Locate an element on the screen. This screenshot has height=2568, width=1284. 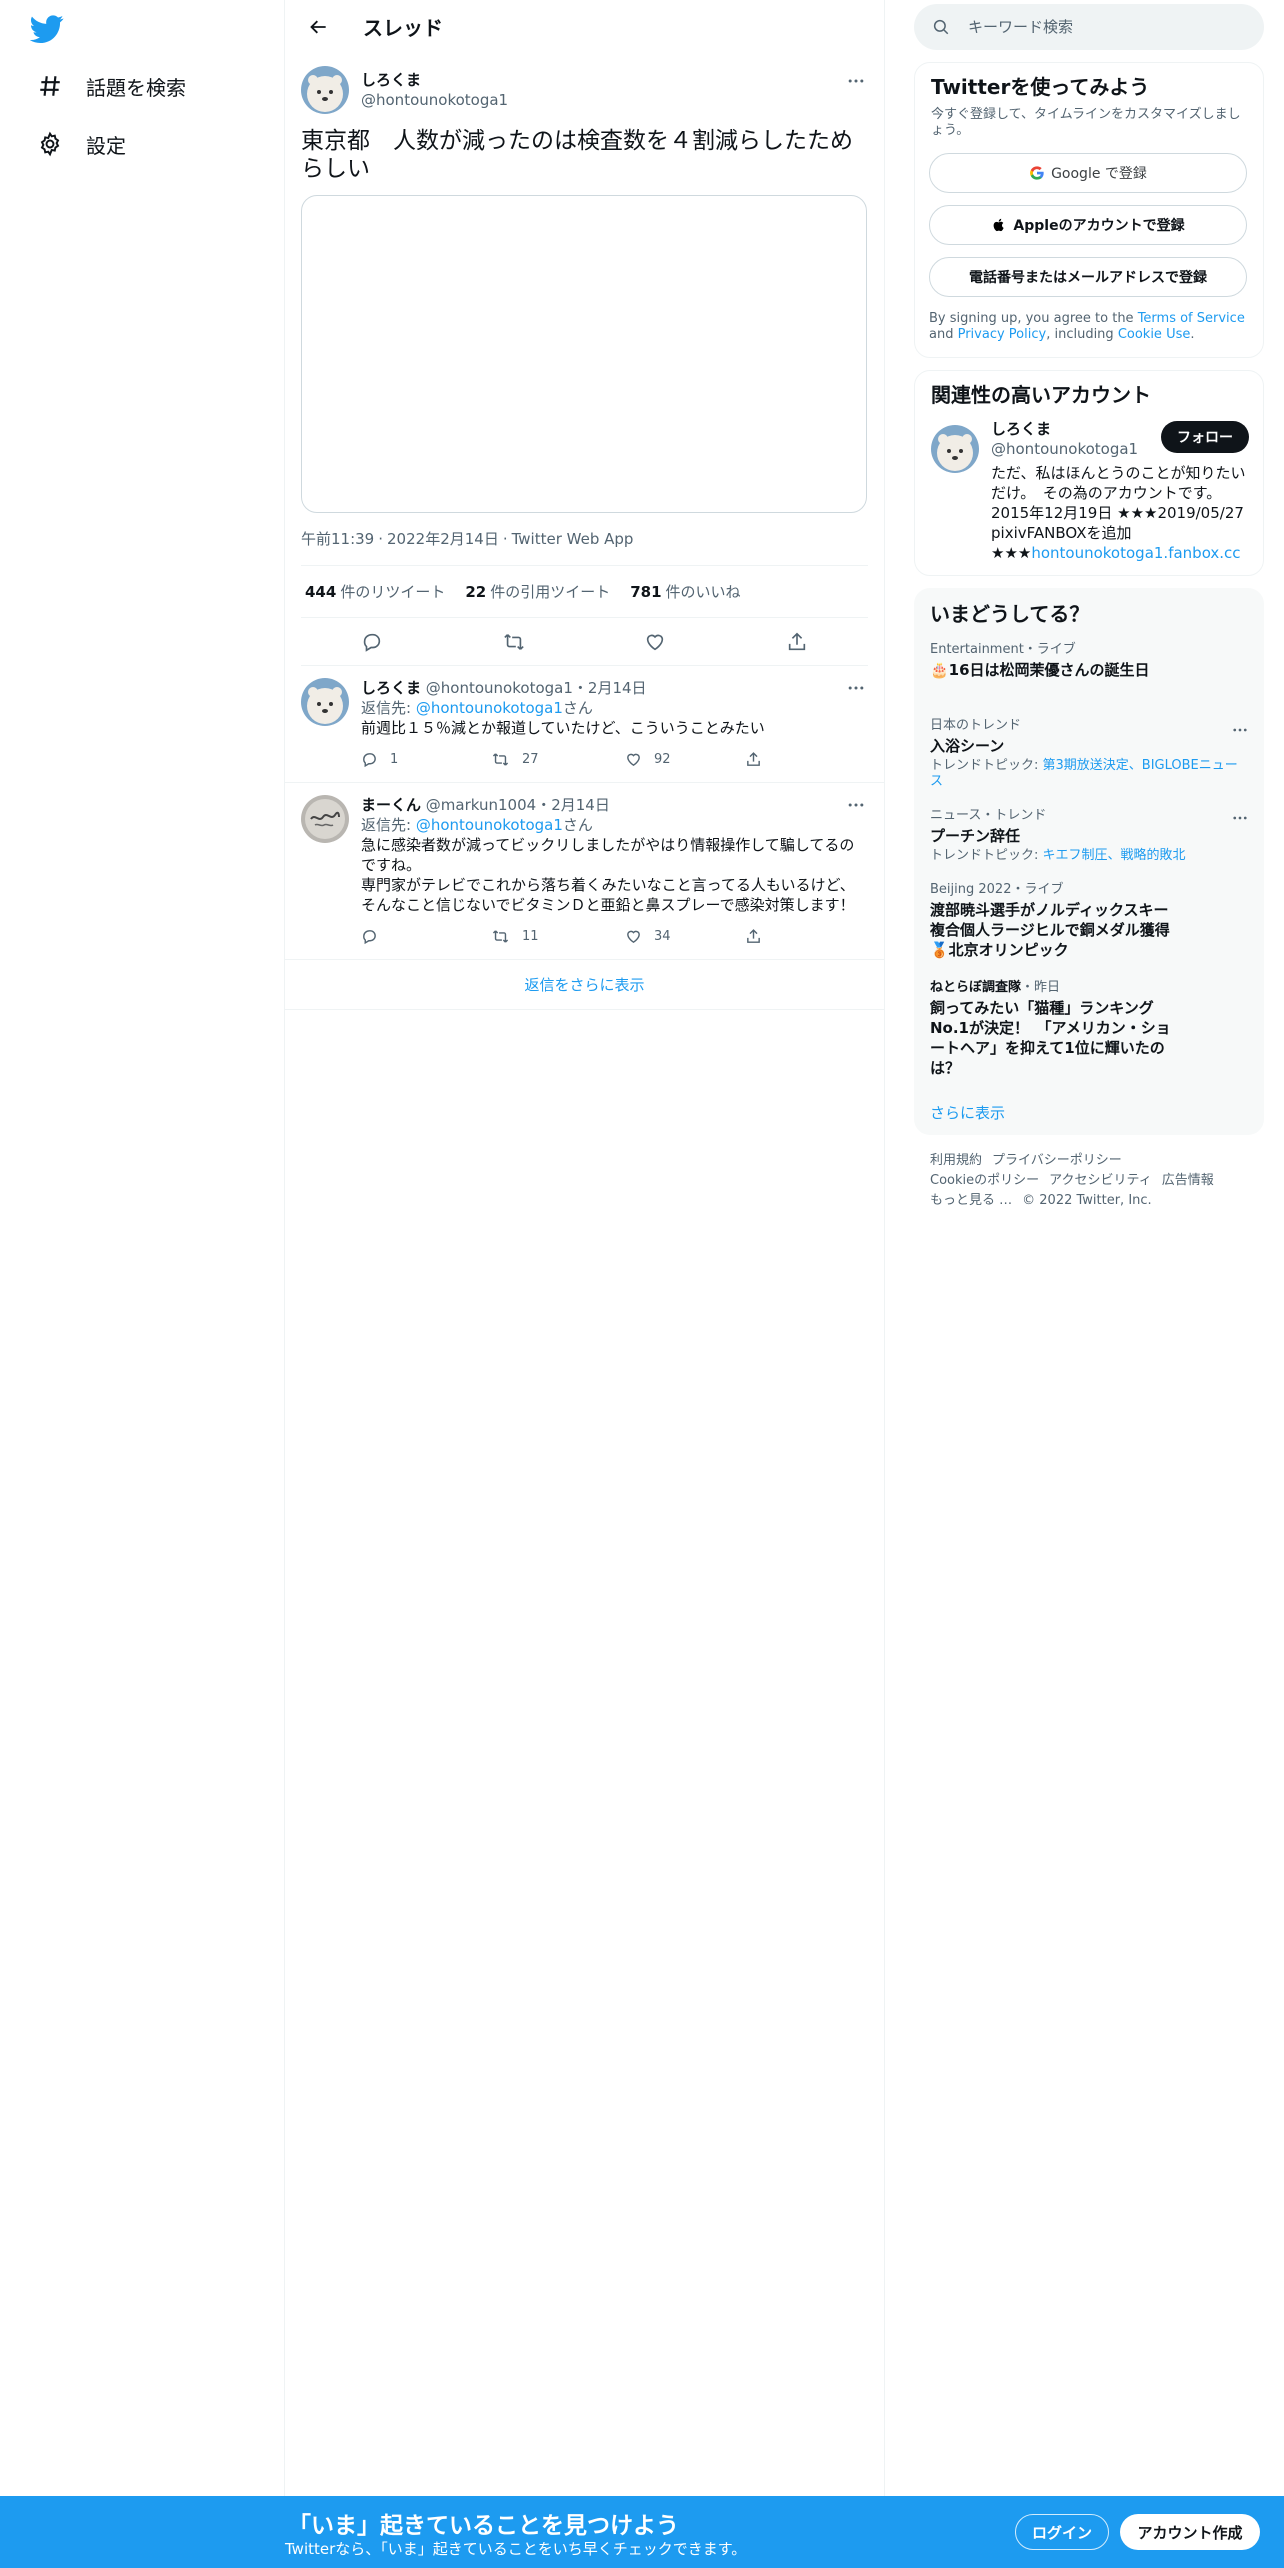
tweet-text: 東京都 人数が減ったのは検査数を４割減らしたためらしい is located at coordinates (577, 155).